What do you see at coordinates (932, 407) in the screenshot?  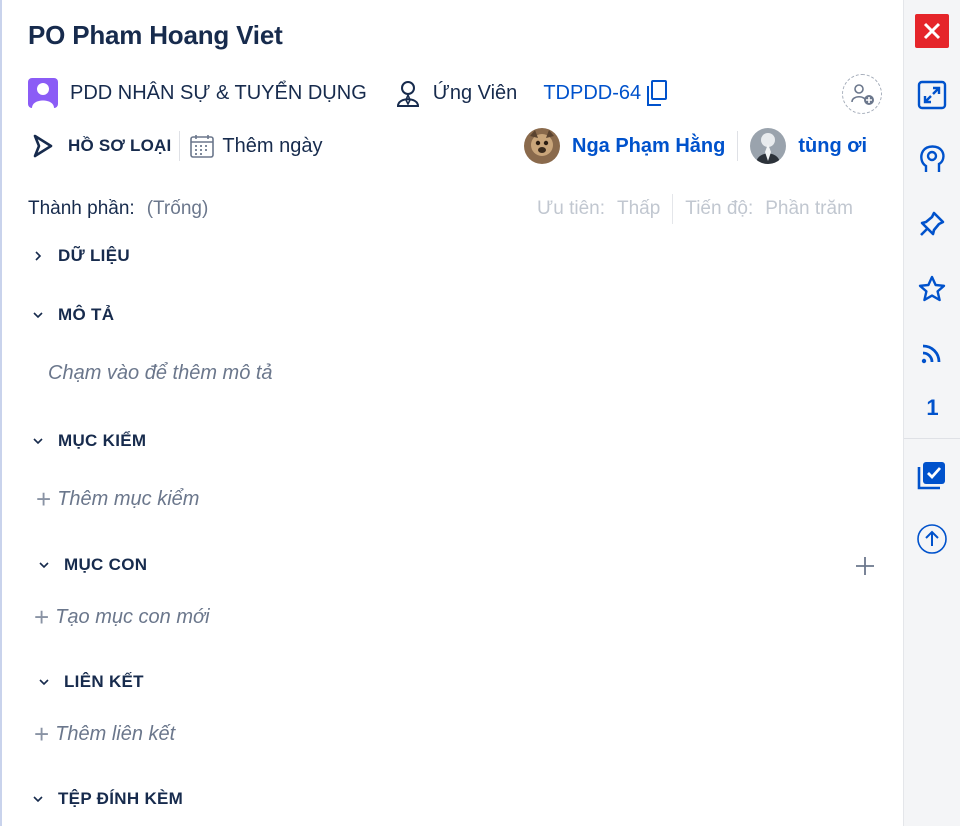 I see `watch-count: 1` at bounding box center [932, 407].